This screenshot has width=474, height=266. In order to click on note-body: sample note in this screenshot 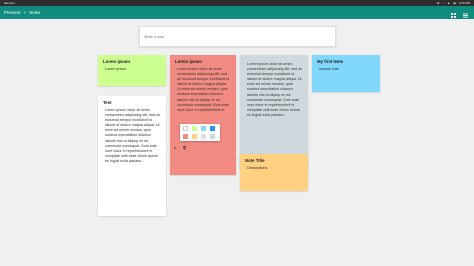, I will do `click(329, 69)`.